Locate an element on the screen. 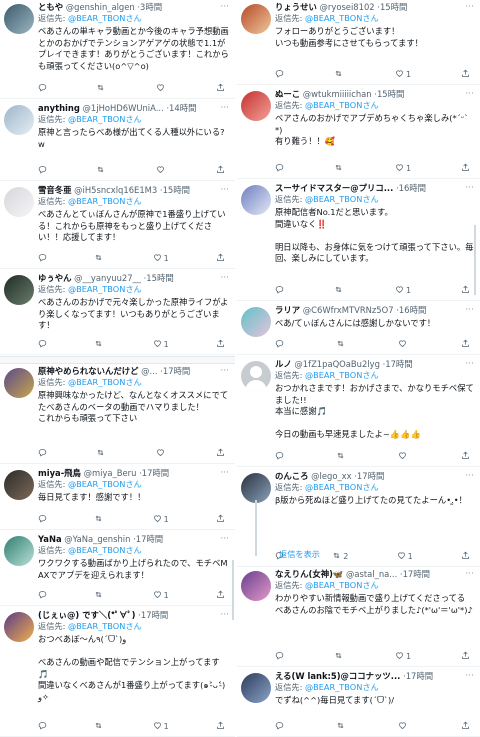 Image resolution: width=480 pixels, height=737 pixels. tweet-time: 16時間 is located at coordinates (412, 188).